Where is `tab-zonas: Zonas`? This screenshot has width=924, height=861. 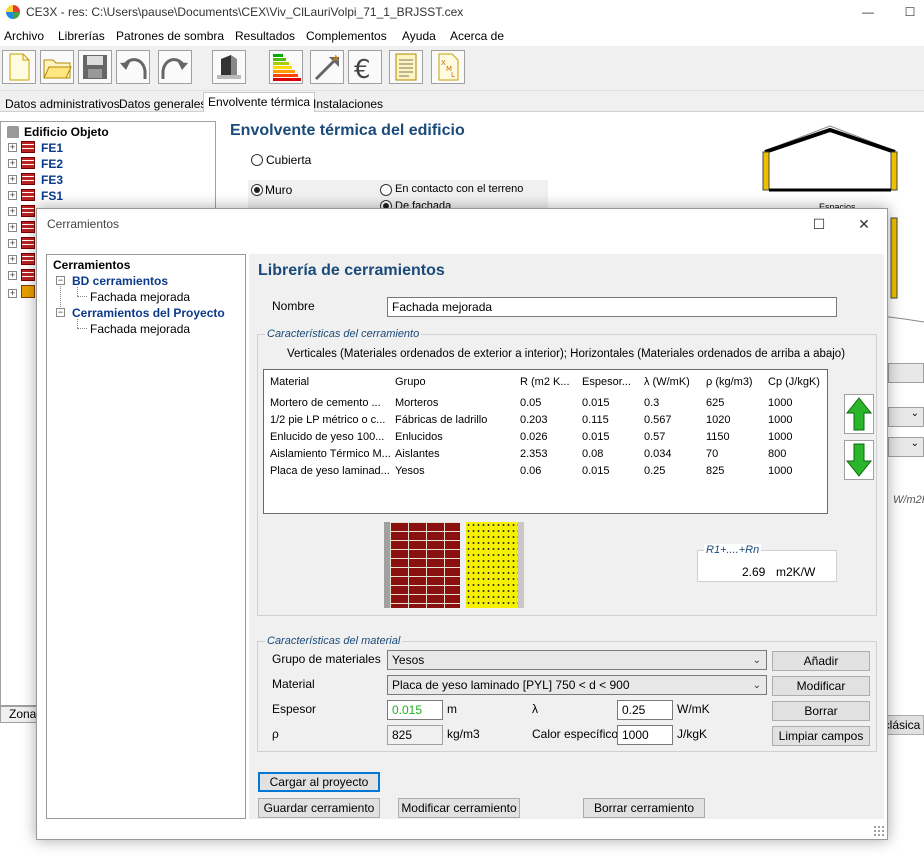 tab-zonas: Zonas is located at coordinates (21, 714).